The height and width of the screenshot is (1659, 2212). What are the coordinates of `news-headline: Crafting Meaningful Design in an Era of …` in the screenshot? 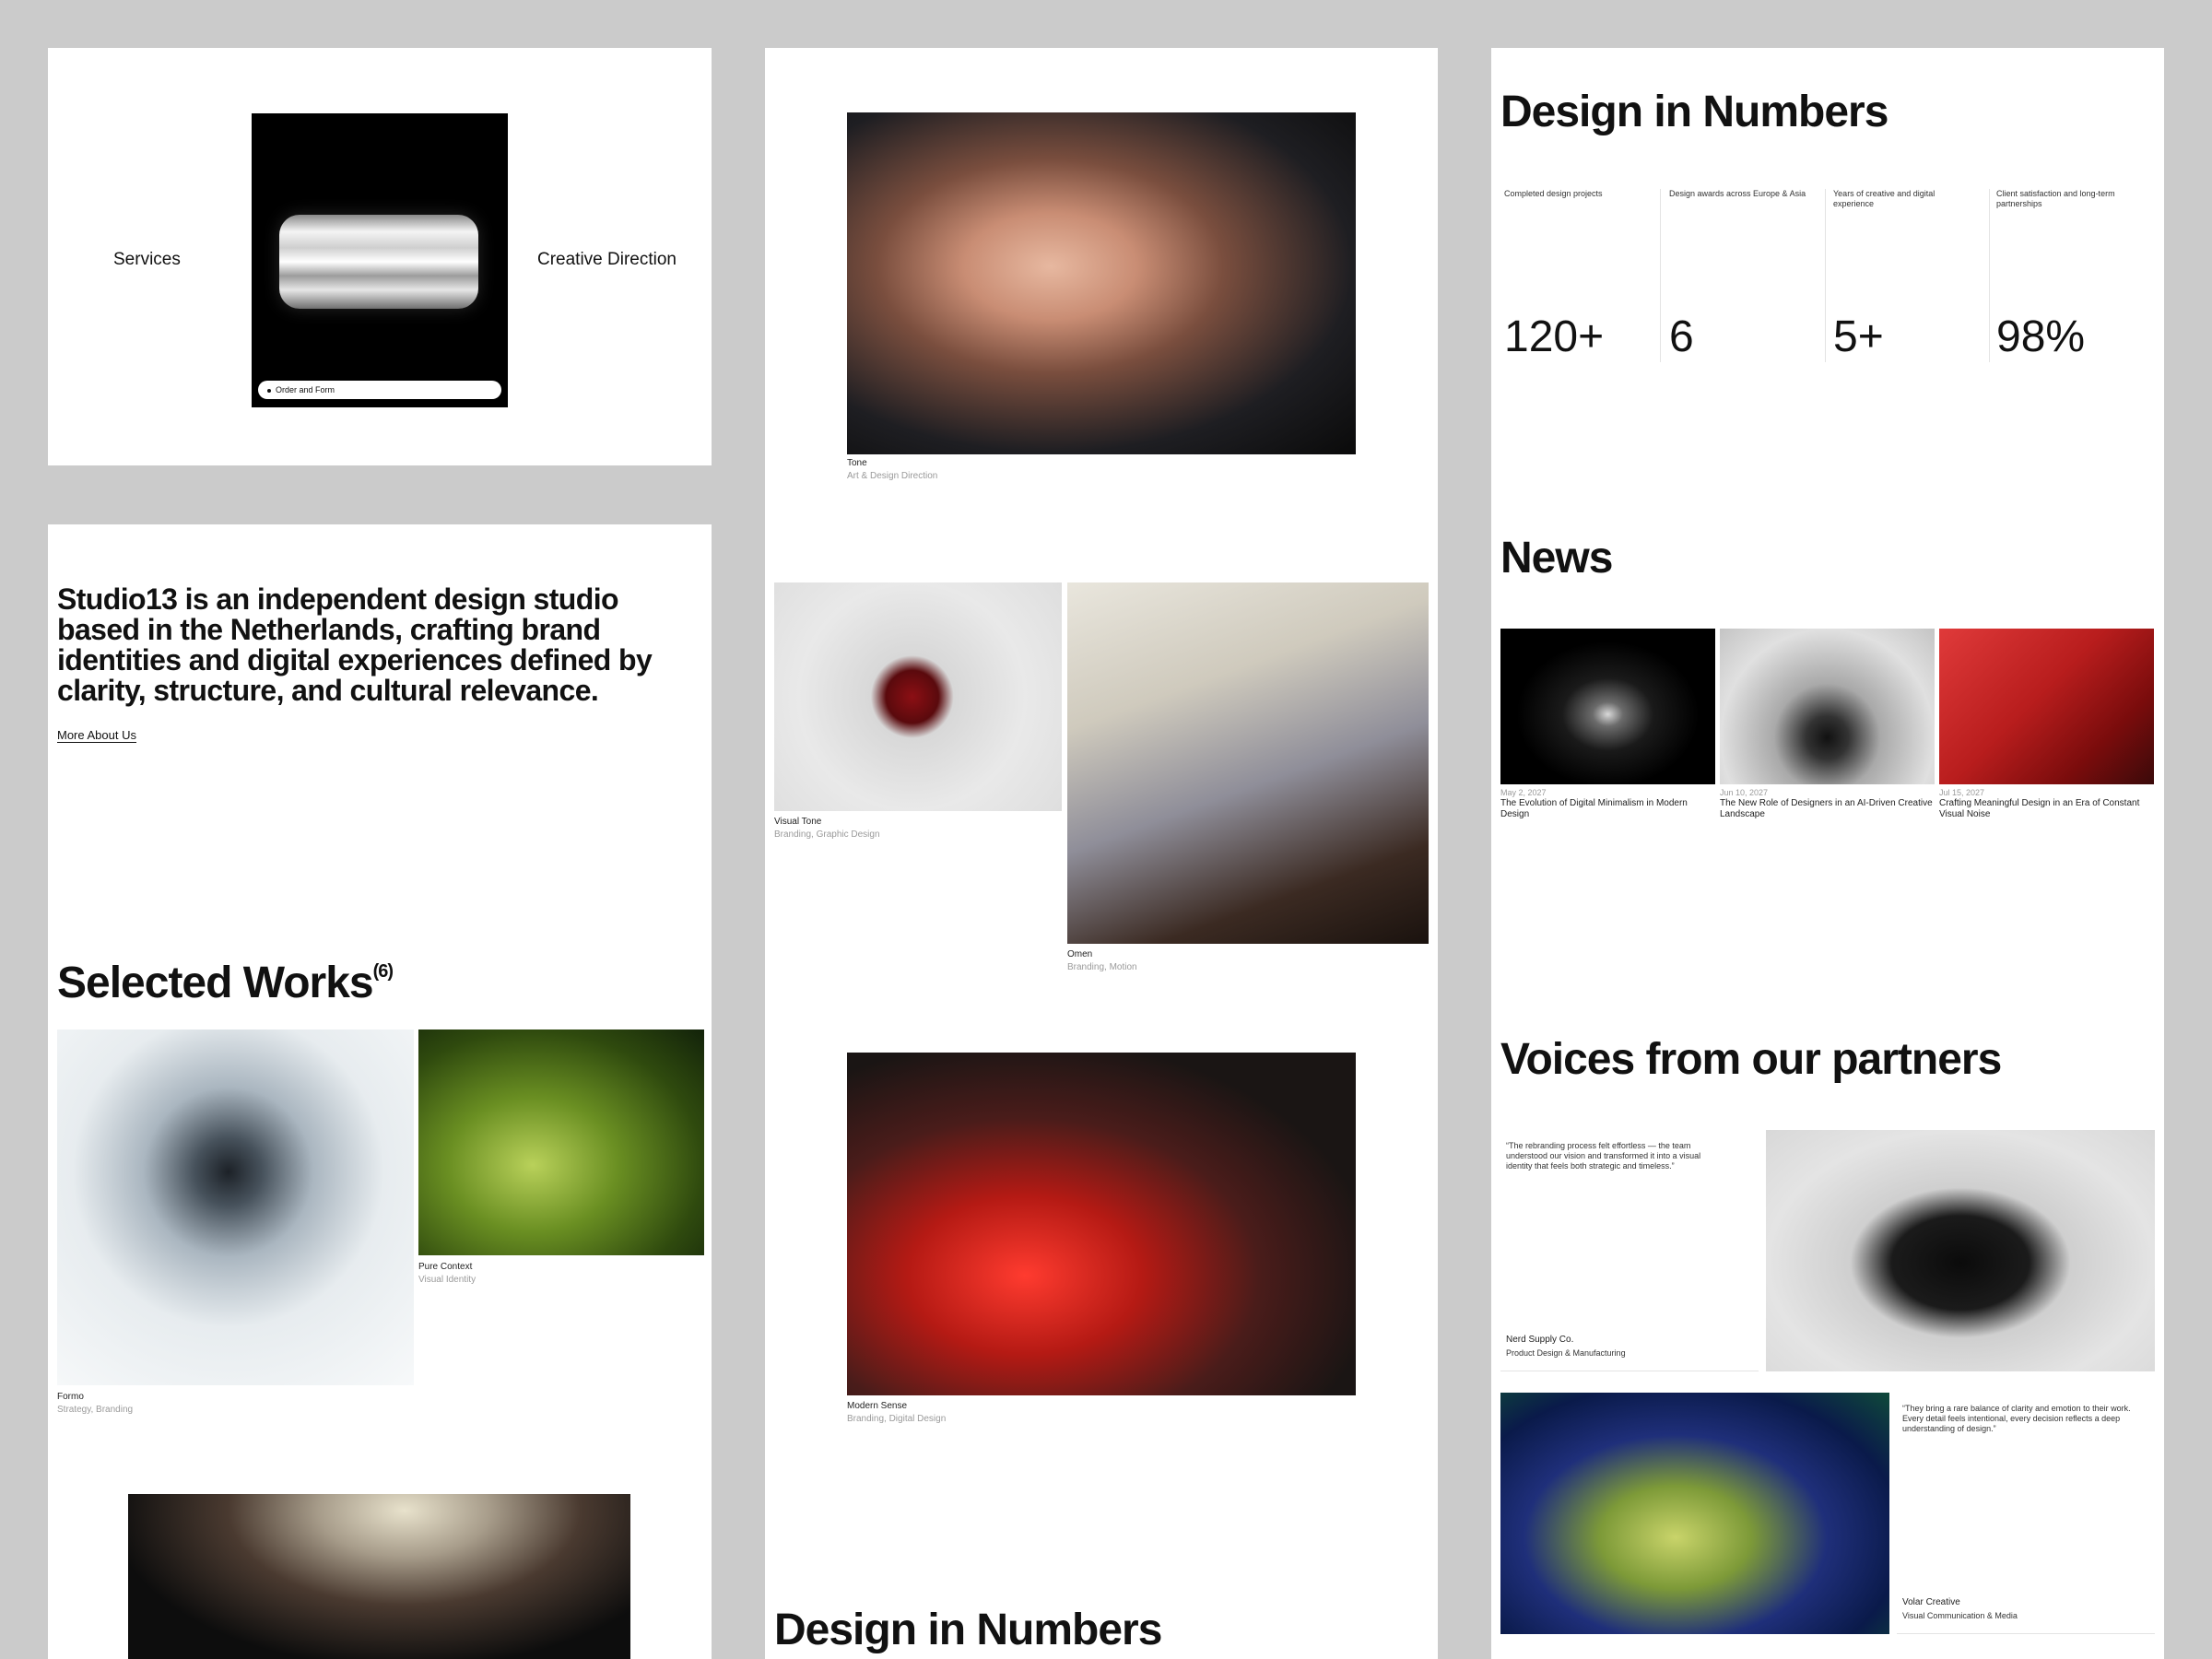 It's located at (2046, 809).